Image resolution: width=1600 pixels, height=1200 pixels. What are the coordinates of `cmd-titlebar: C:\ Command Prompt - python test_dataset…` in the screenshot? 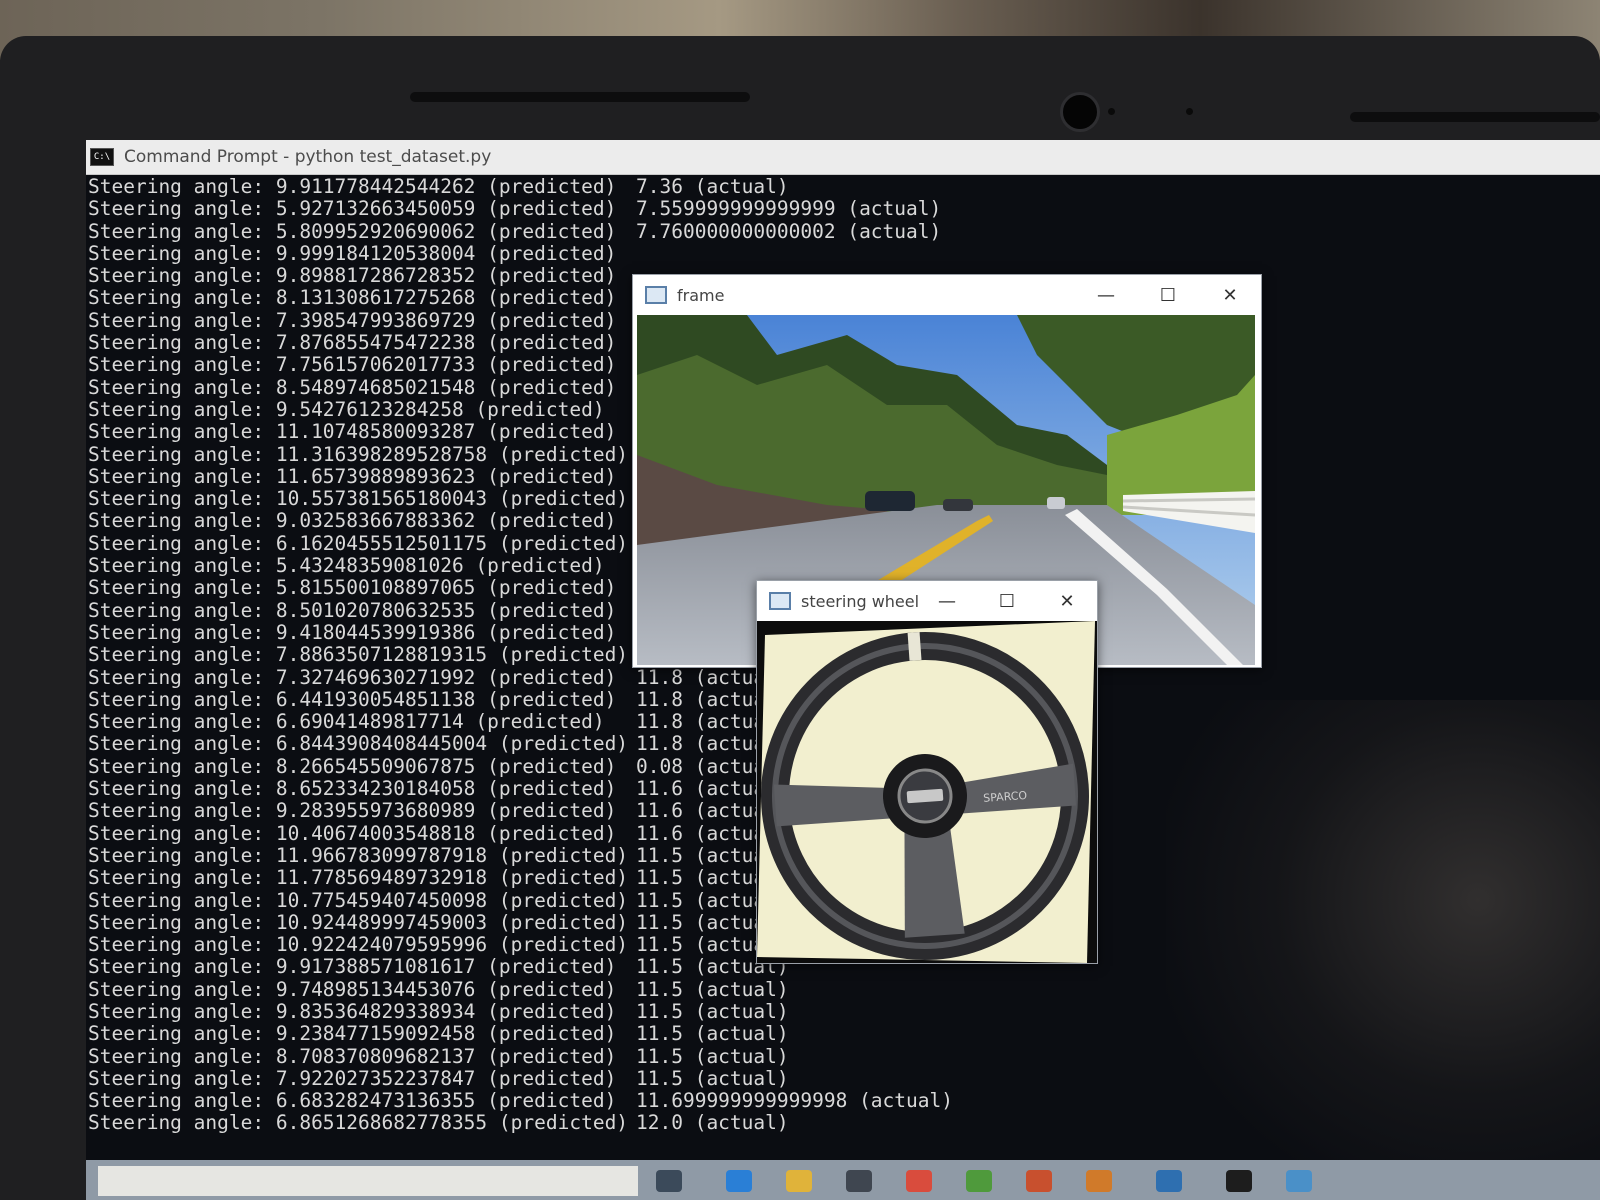 It's located at (843, 157).